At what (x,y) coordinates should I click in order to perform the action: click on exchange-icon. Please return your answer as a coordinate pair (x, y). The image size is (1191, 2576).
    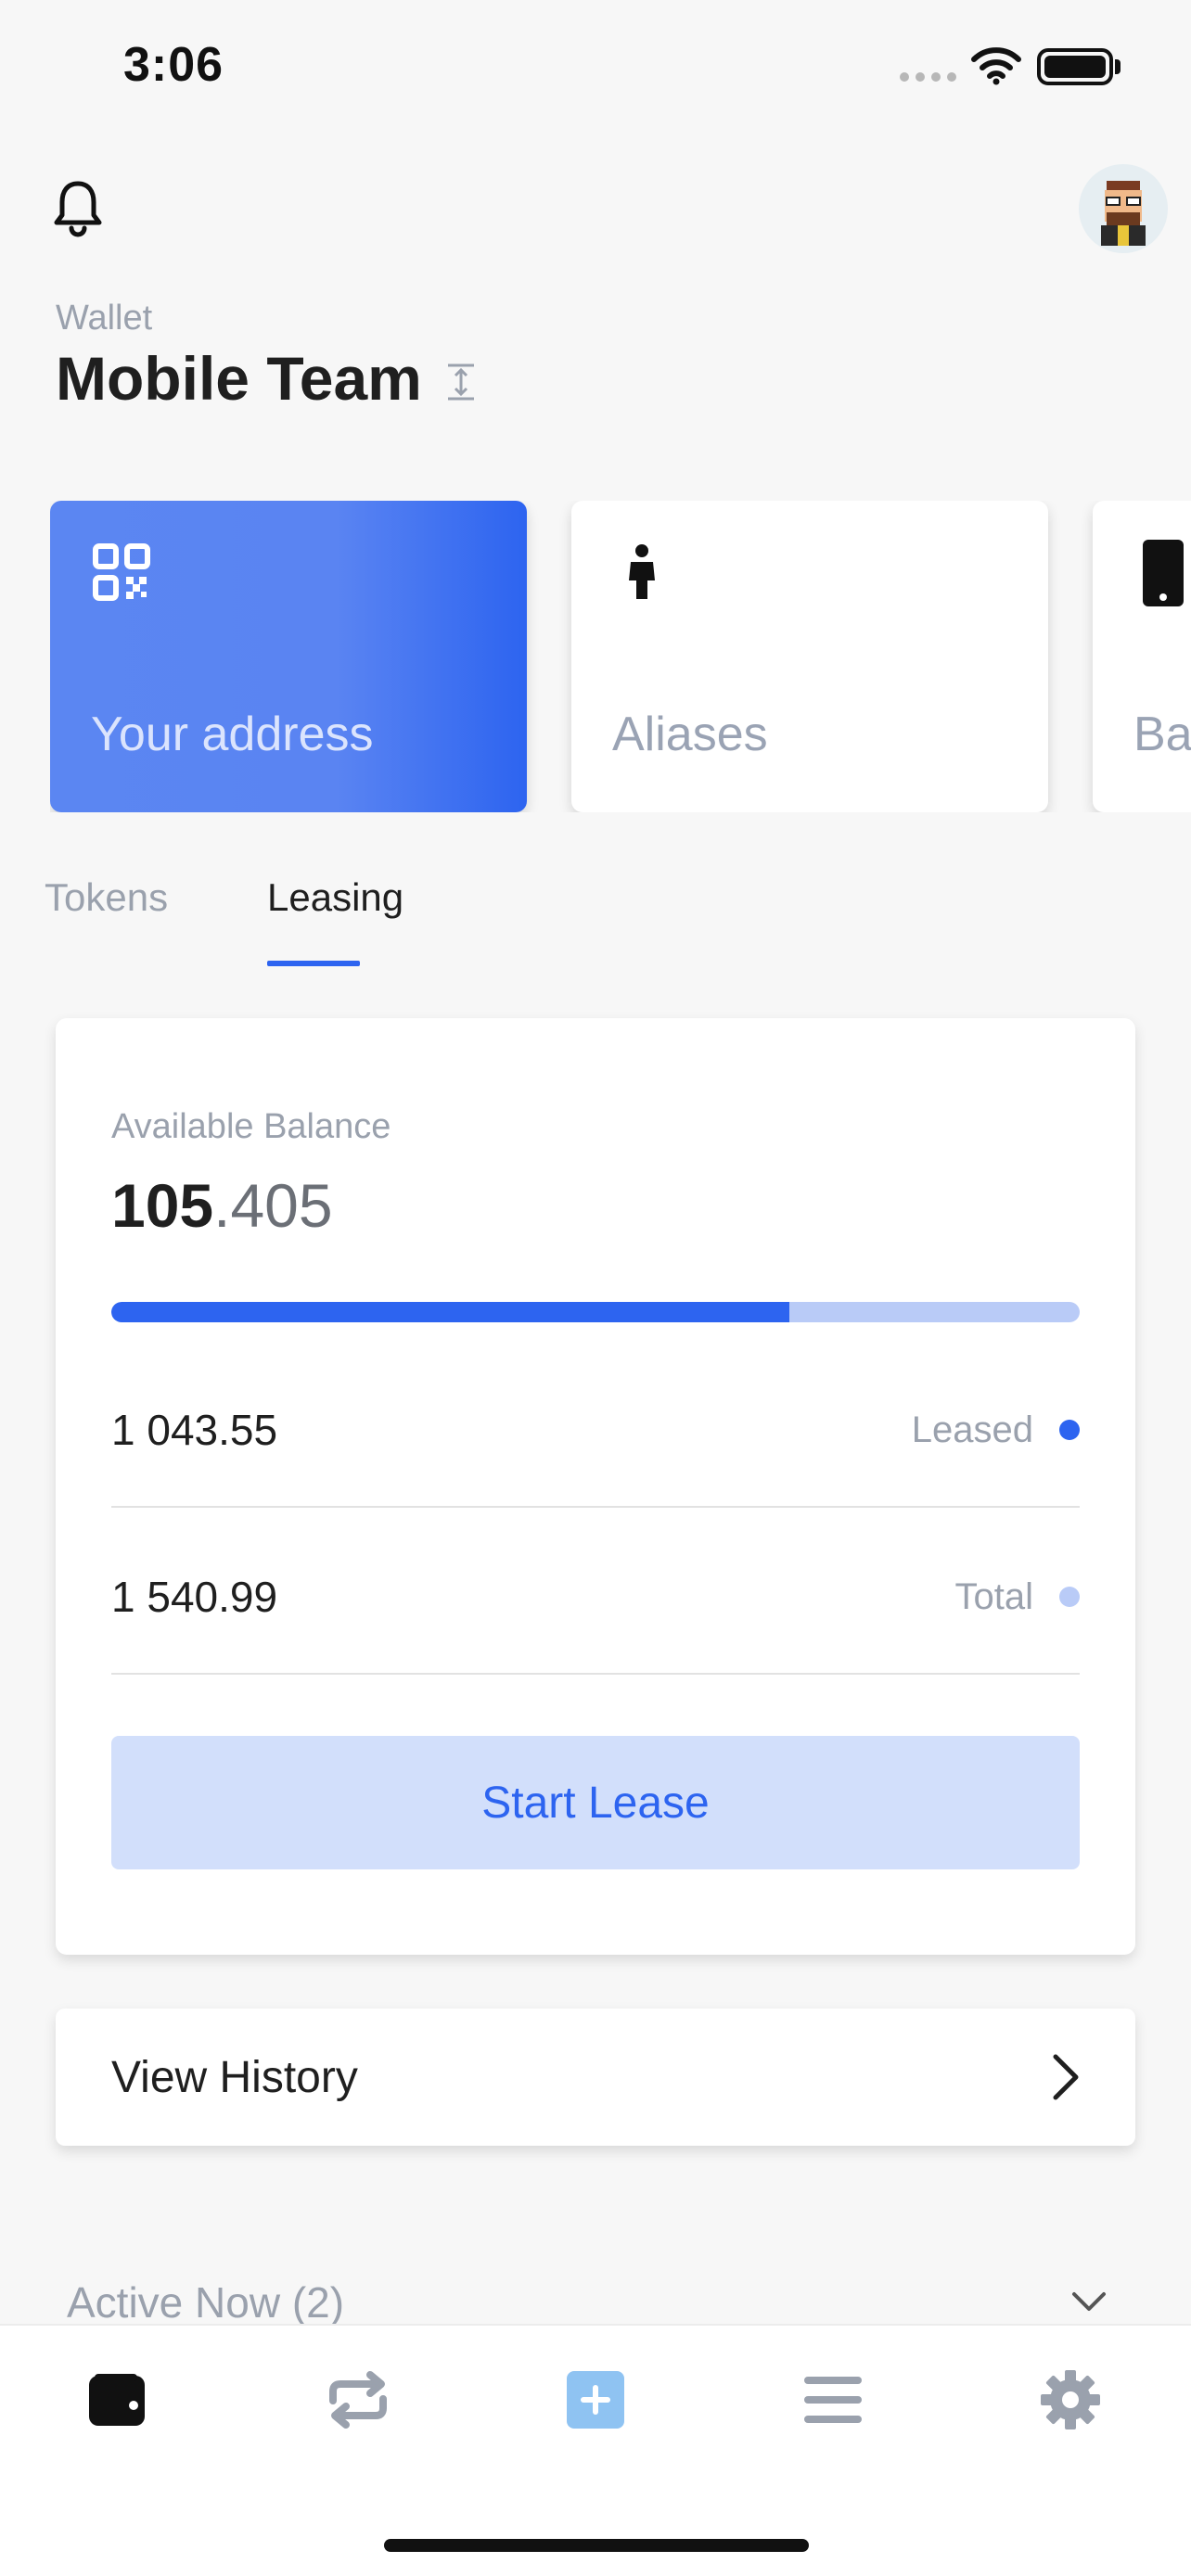
    Looking at the image, I should click on (358, 2400).